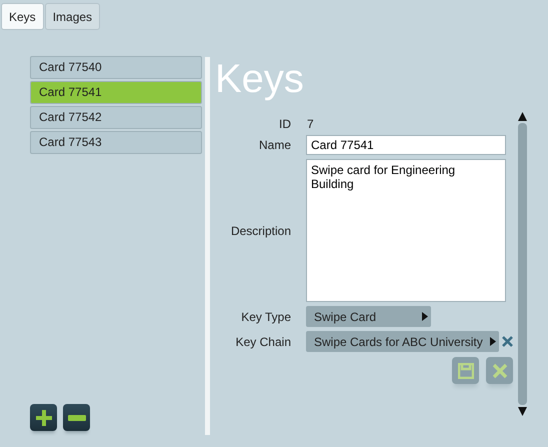 This screenshot has height=447, width=548. Describe the element at coordinates (116, 142) in the screenshot. I see `key-list-item: Card 77543` at that location.